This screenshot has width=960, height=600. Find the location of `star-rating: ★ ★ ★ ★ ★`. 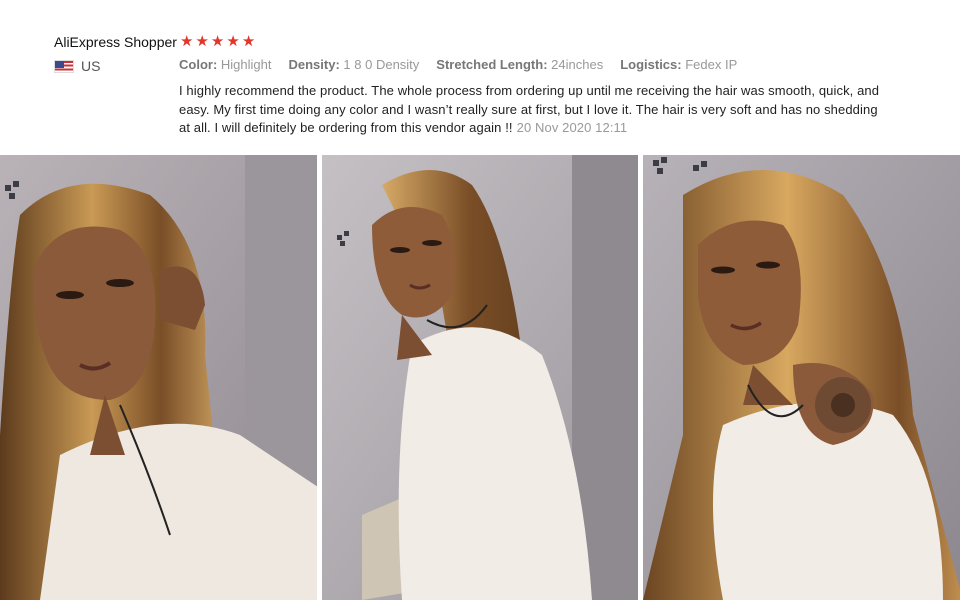

star-rating: ★ ★ ★ ★ ★ is located at coordinates (217, 41).